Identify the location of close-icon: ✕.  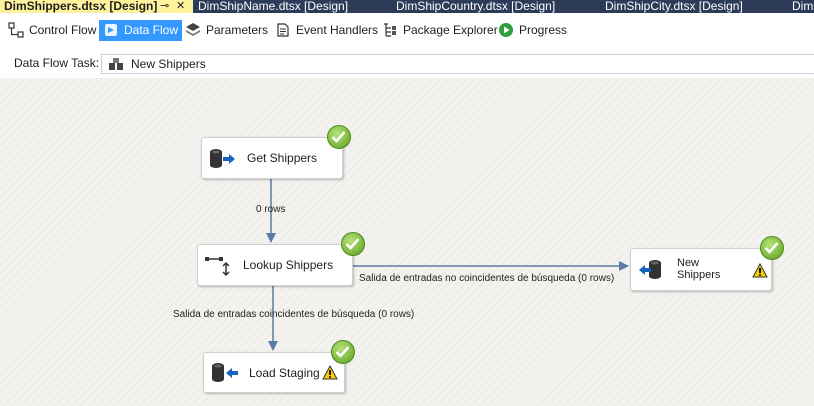
(180, 6).